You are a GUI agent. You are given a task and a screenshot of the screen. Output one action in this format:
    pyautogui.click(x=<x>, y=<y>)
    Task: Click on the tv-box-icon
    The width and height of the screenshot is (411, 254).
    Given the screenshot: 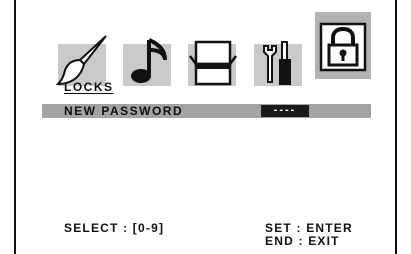 What is the action you would take?
    pyautogui.click(x=213, y=63)
    